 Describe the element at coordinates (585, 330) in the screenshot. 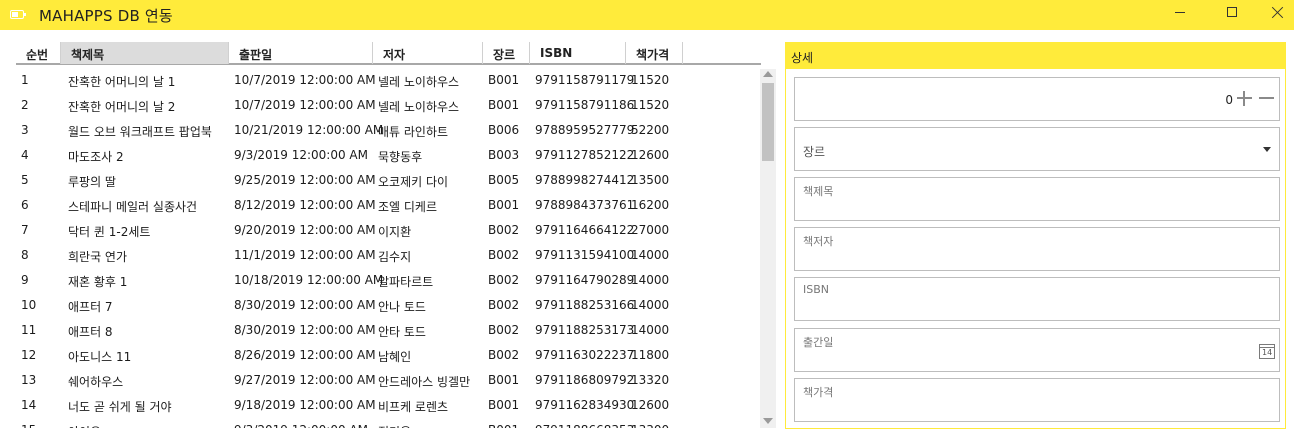

I see `cell-isbn: 9791188253173` at that location.